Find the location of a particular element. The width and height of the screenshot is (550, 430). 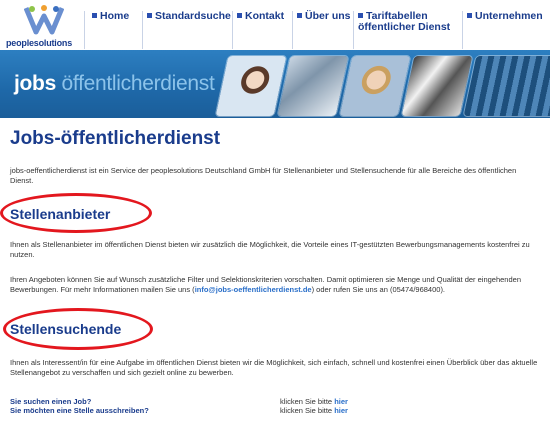

answer-job-search: klicken Sie bitte hier is located at coordinates (314, 401).